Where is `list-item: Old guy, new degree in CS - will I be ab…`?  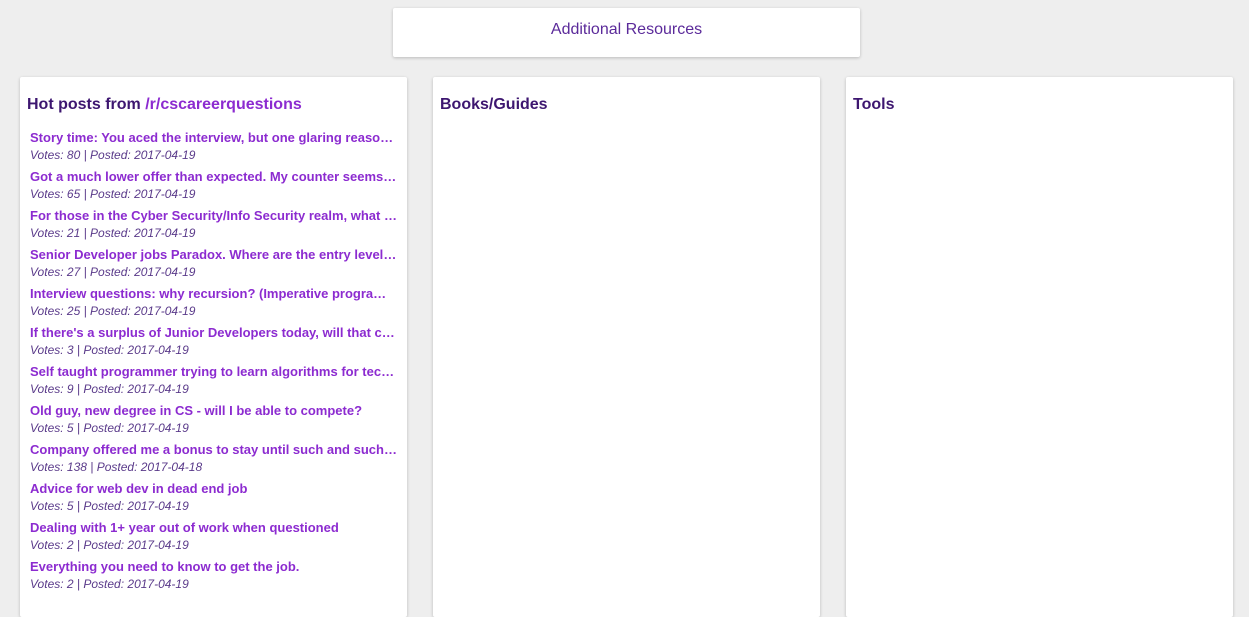
list-item: Old guy, new degree in CS - will I be ab… is located at coordinates (213, 422).